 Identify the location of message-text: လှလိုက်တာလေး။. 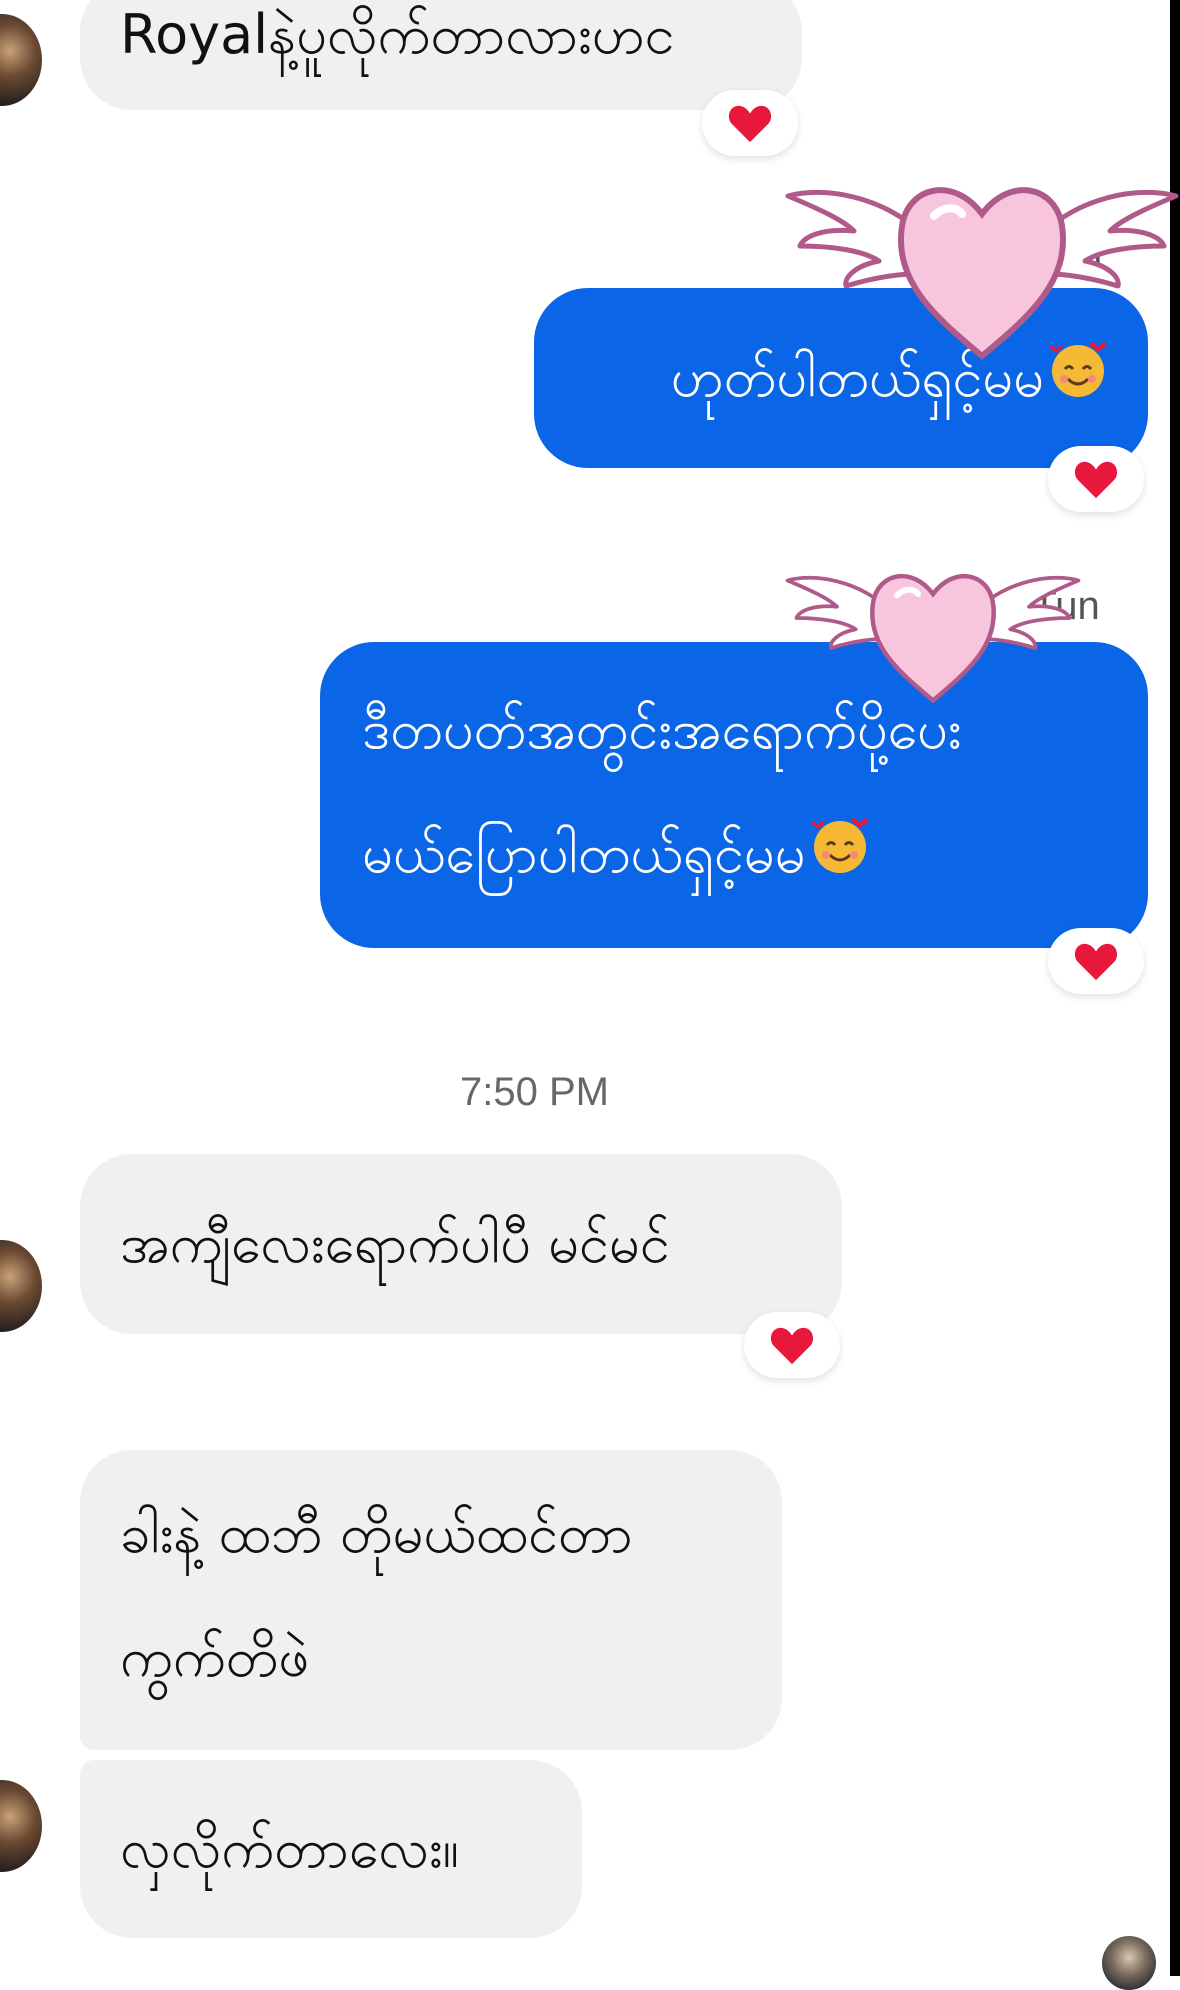
(289, 1848).